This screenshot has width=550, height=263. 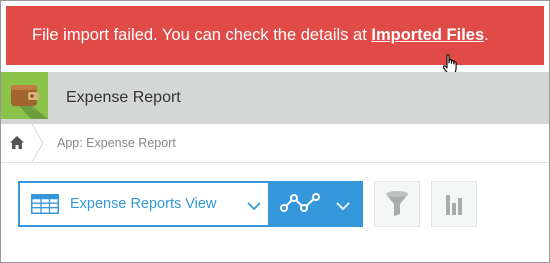 What do you see at coordinates (254, 207) in the screenshot?
I see `chevron-down-icon` at bounding box center [254, 207].